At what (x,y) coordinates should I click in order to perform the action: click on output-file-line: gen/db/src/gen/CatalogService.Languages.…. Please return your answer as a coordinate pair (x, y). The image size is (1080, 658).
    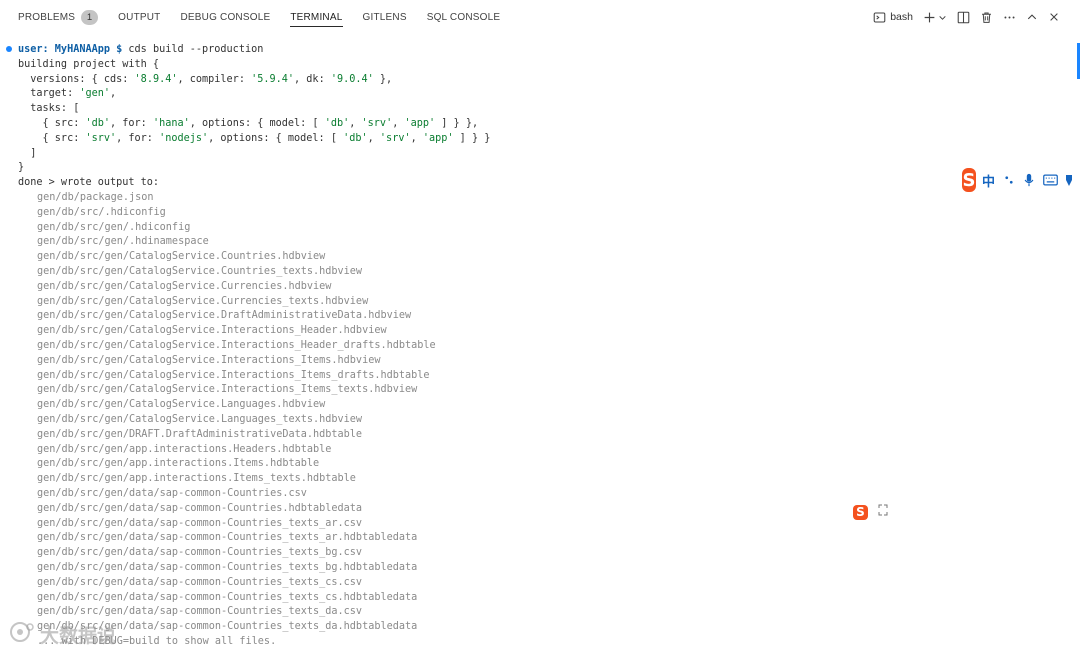
    Looking at the image, I should click on (181, 405).